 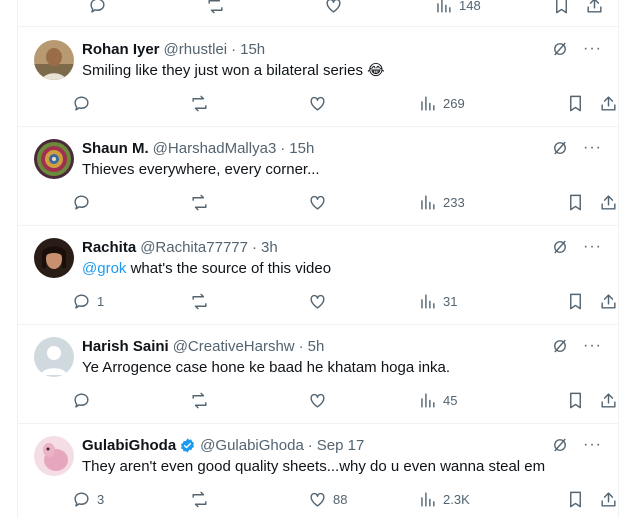 What do you see at coordinates (342, 247) in the screenshot?
I see `tweet-header: Rachita @Rachita77777 · 3h ···` at bounding box center [342, 247].